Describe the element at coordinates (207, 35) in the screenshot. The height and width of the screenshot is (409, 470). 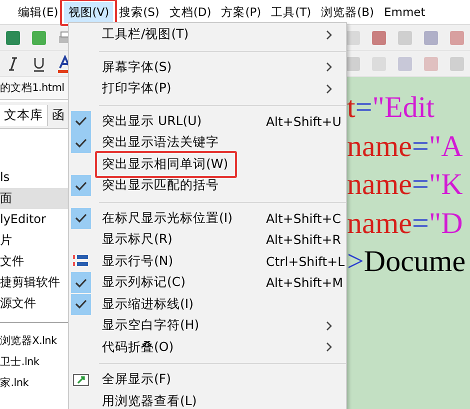
I see `menu-item: 工具栏/视图(T)` at that location.